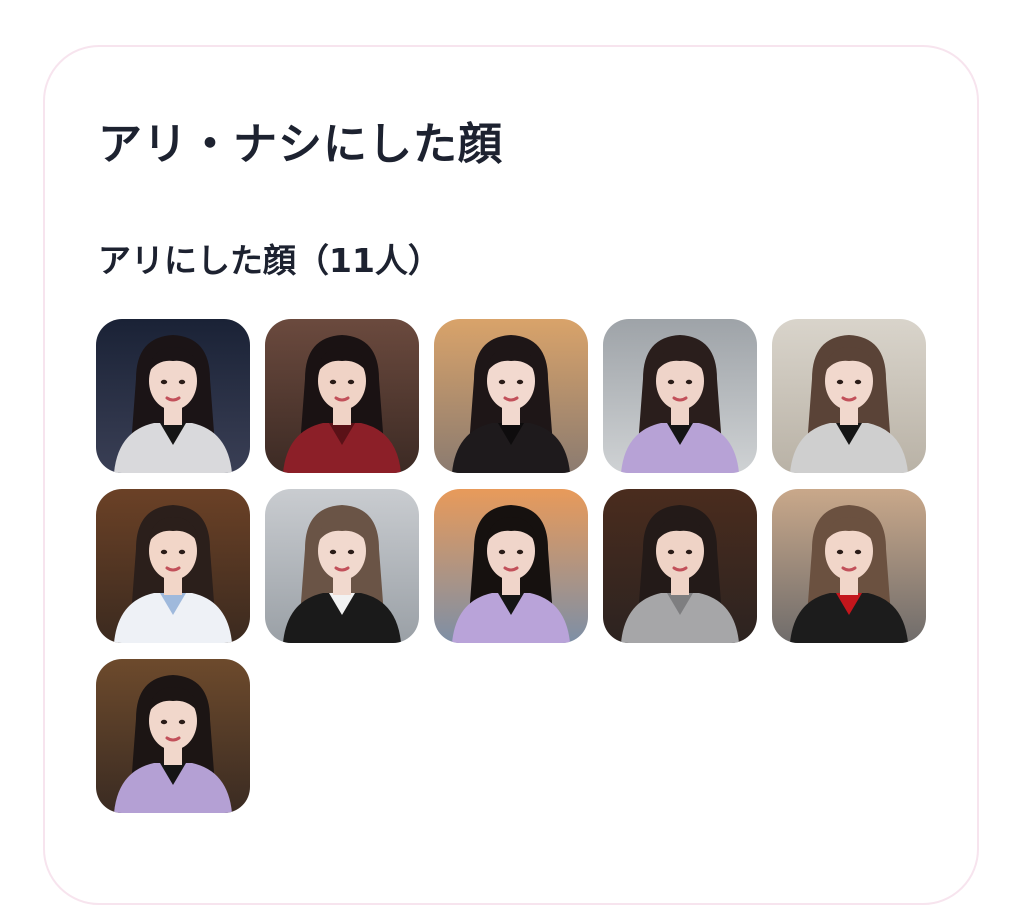  Describe the element at coordinates (300, 144) in the screenshot. I see `page-title: アリ・ナシにした顔` at that location.